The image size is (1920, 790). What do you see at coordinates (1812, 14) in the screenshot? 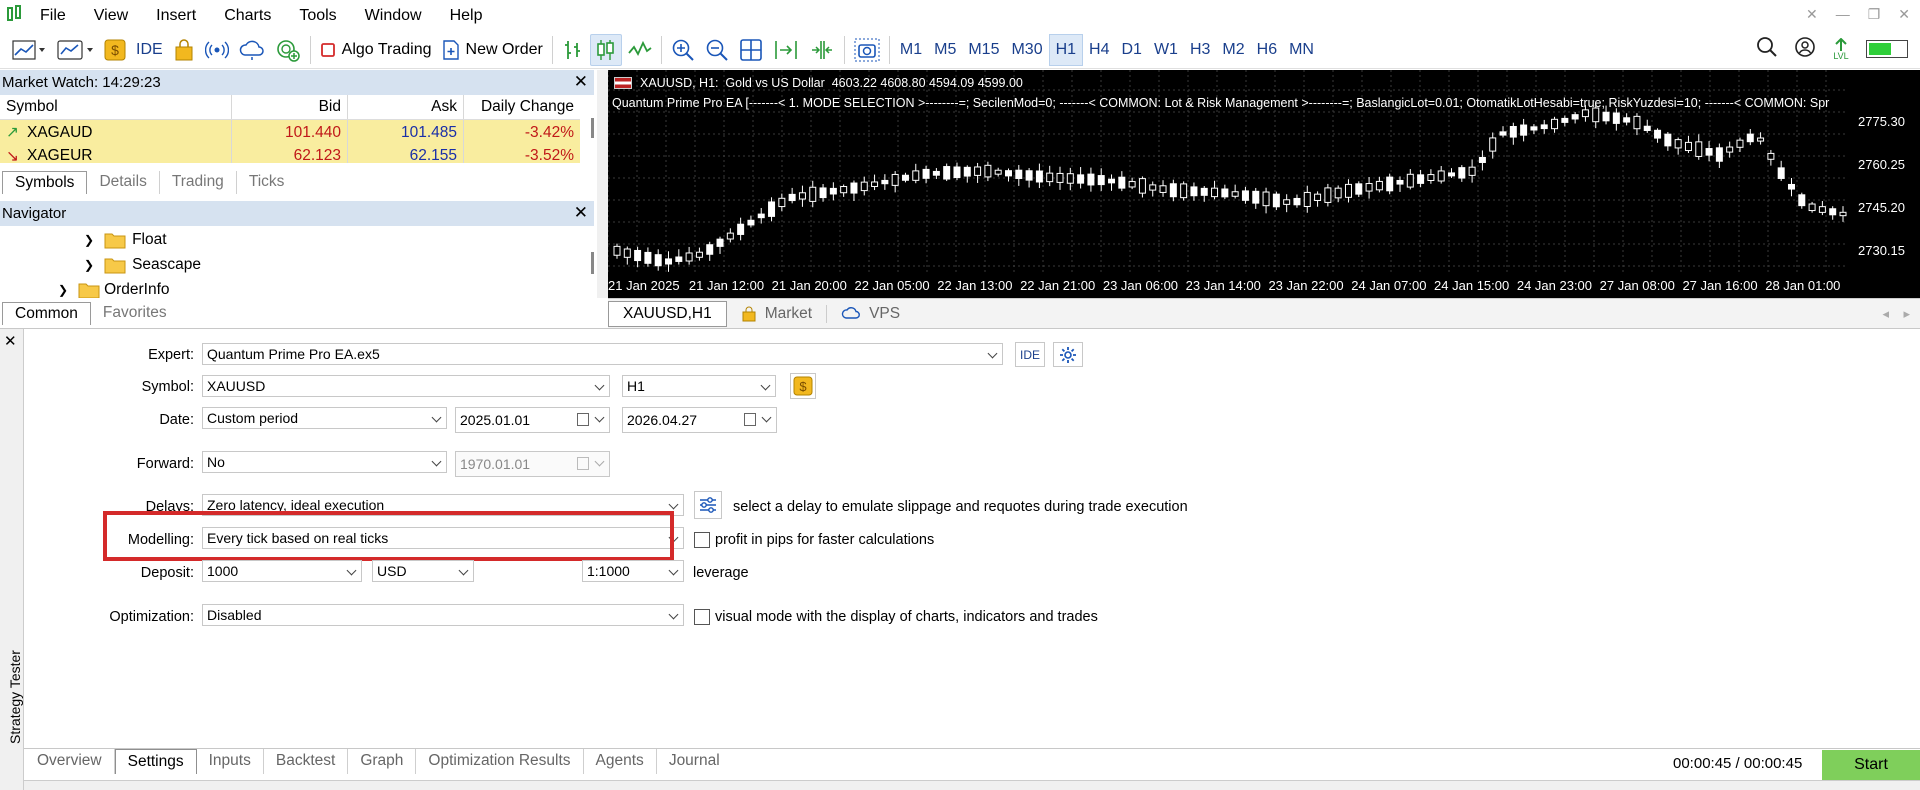
I see `dock-icon: ✕` at bounding box center [1812, 14].